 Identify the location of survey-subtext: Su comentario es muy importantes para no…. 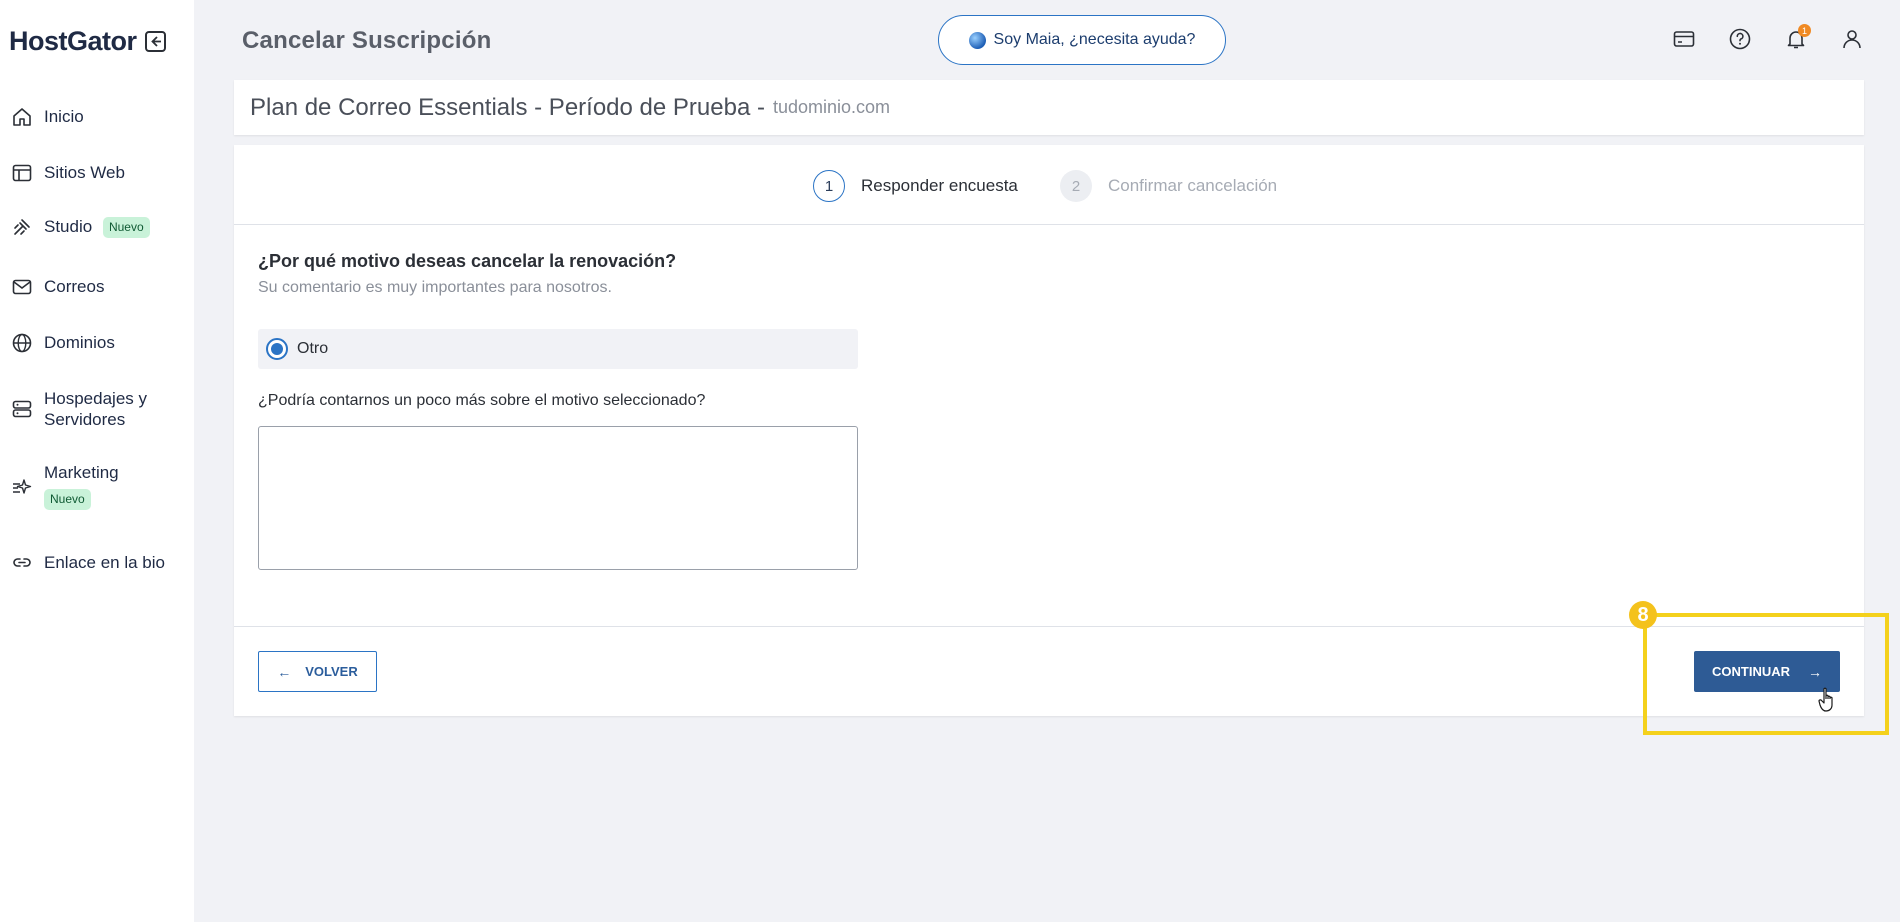
(435, 287).